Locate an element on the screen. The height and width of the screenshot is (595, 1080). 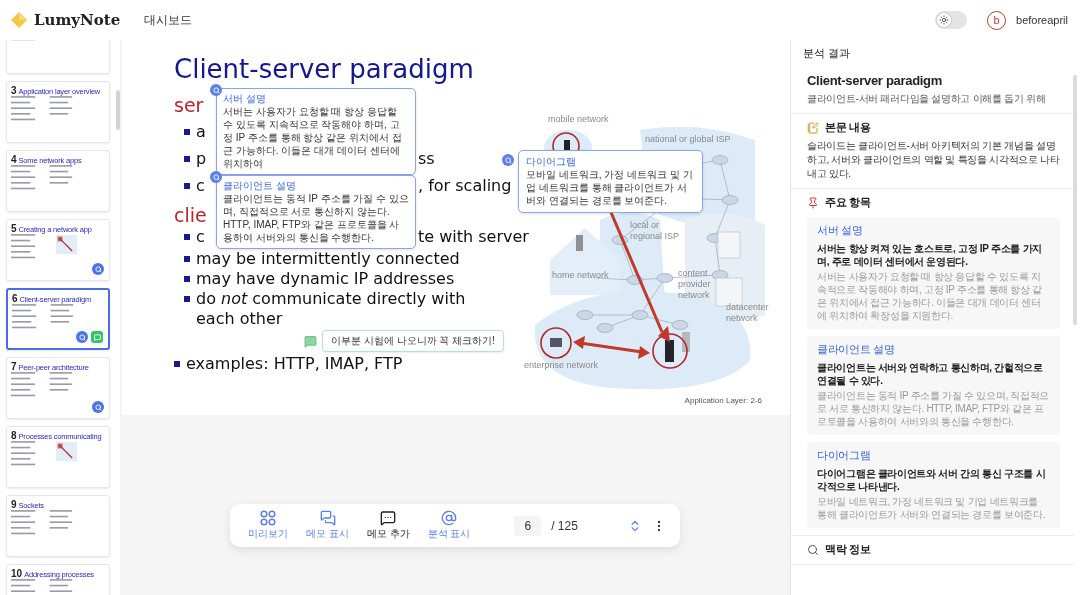
page-number-field: 6 is located at coordinates (528, 525).